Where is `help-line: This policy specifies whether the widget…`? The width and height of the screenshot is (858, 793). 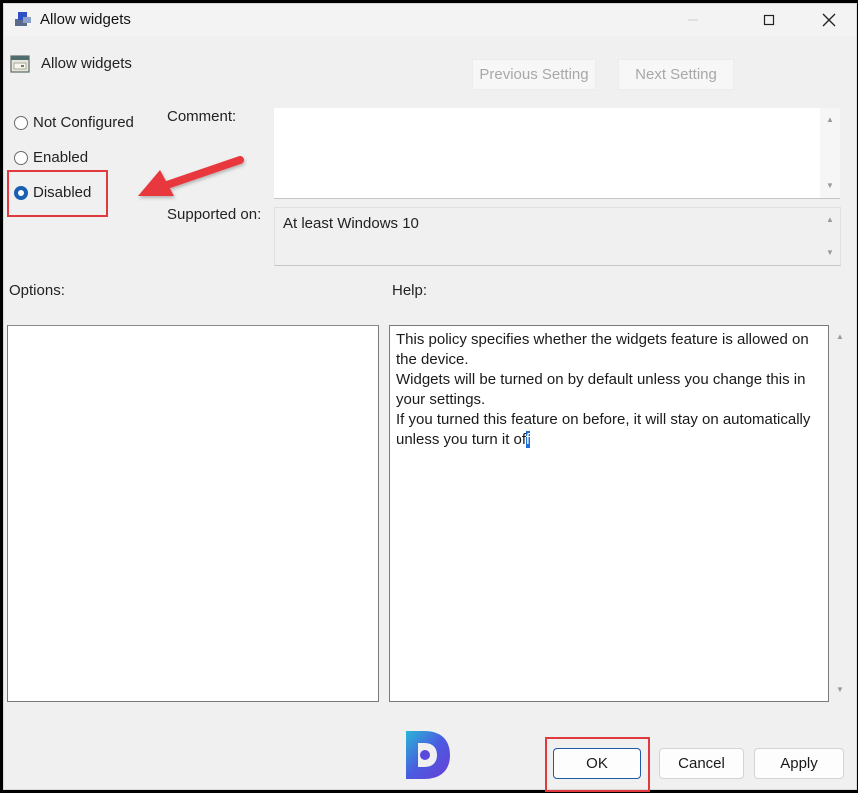 help-line: This policy specifies whether the widget… is located at coordinates (602, 349).